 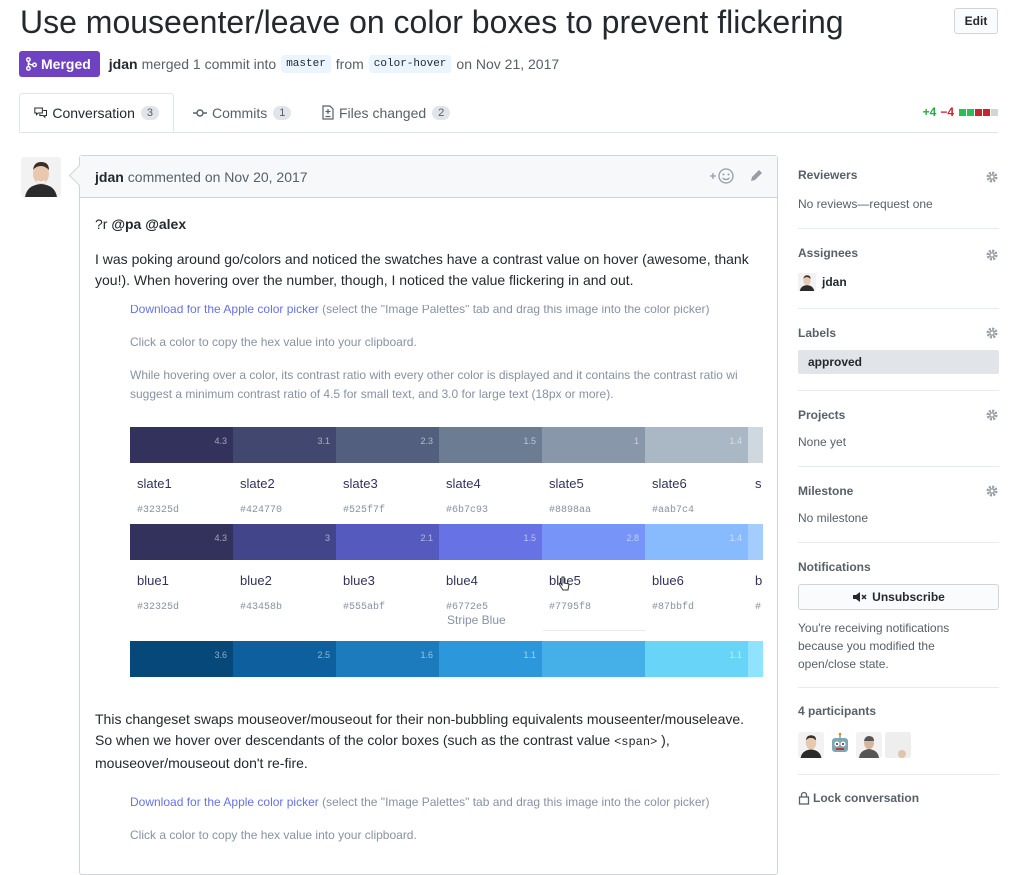 What do you see at coordinates (636, 441) in the screenshot?
I see `contrast-ratio: 1` at bounding box center [636, 441].